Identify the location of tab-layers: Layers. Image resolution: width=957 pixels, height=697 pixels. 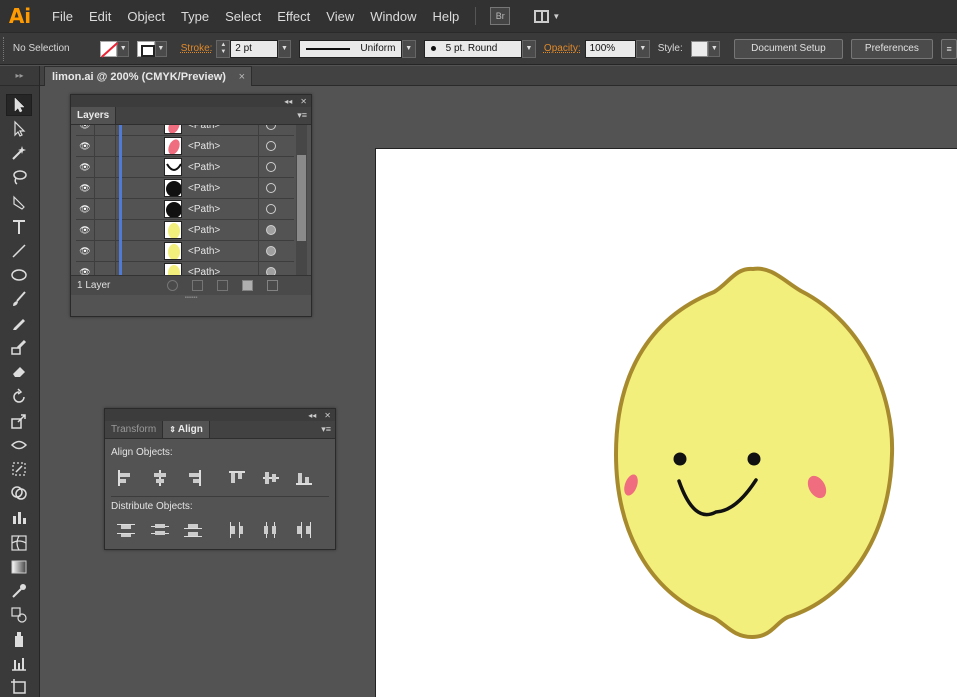
(94, 115).